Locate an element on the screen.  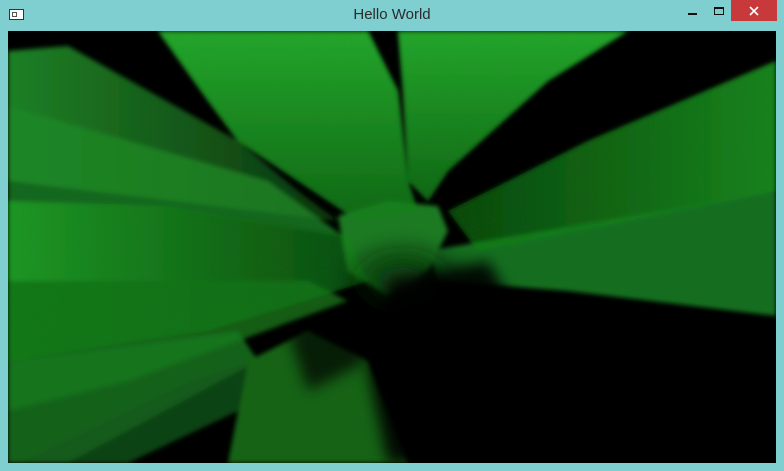
maximize-button is located at coordinates (719, 10).